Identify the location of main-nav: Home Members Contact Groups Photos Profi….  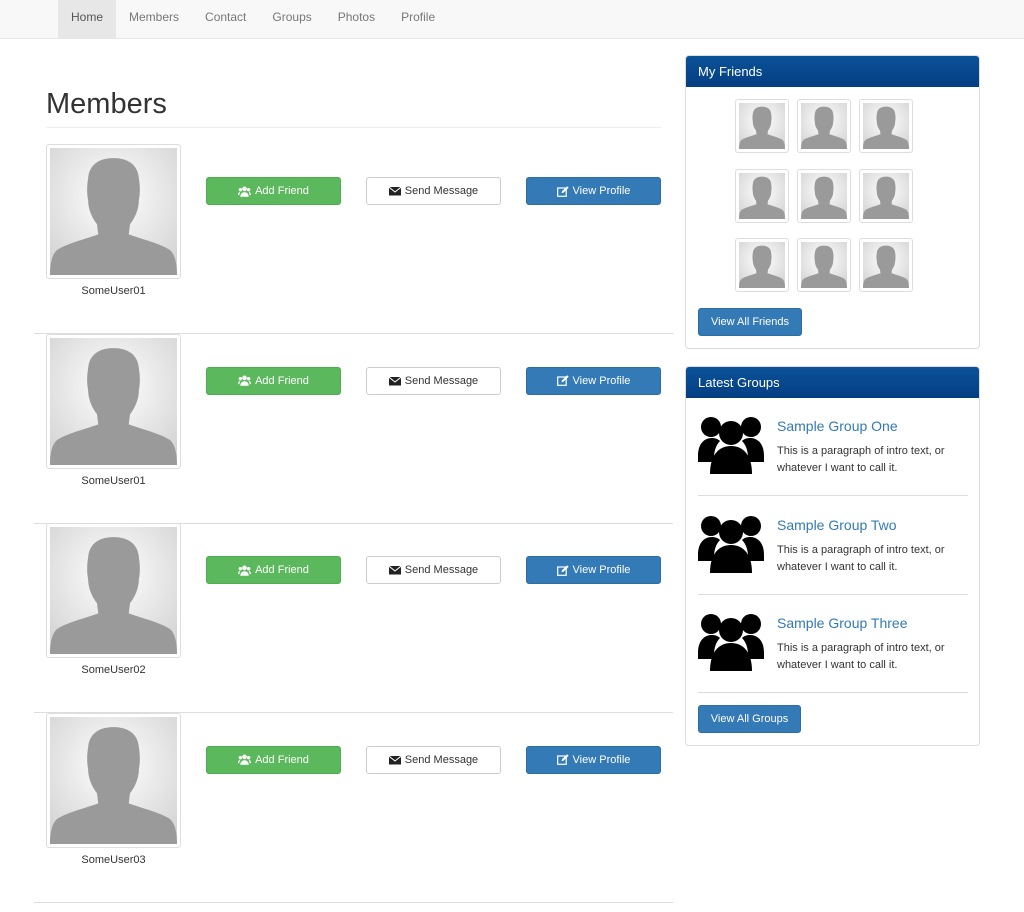
(253, 19).